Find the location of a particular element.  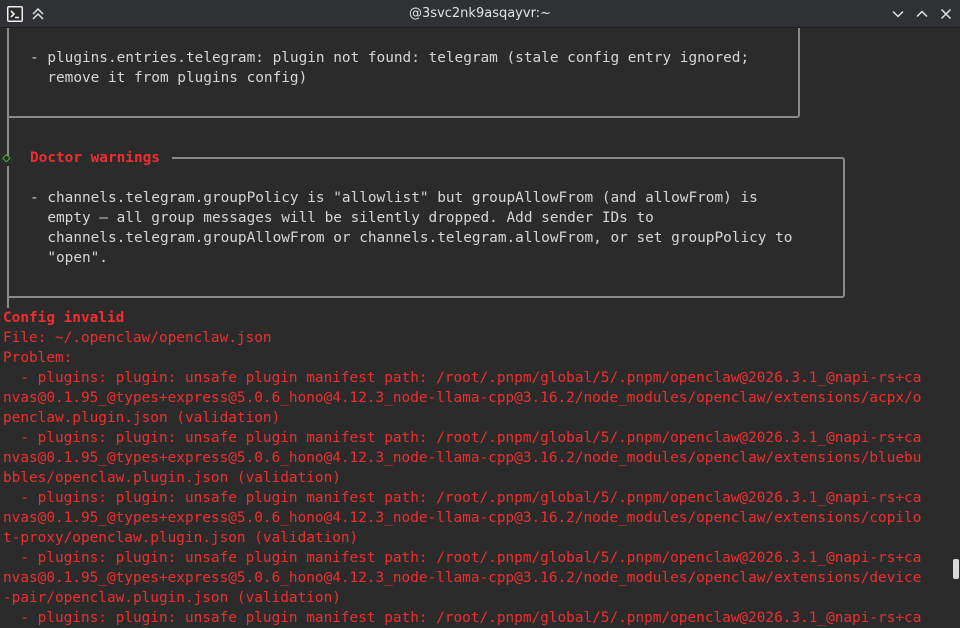

terminal-scrollbar is located at coordinates (955, 328).